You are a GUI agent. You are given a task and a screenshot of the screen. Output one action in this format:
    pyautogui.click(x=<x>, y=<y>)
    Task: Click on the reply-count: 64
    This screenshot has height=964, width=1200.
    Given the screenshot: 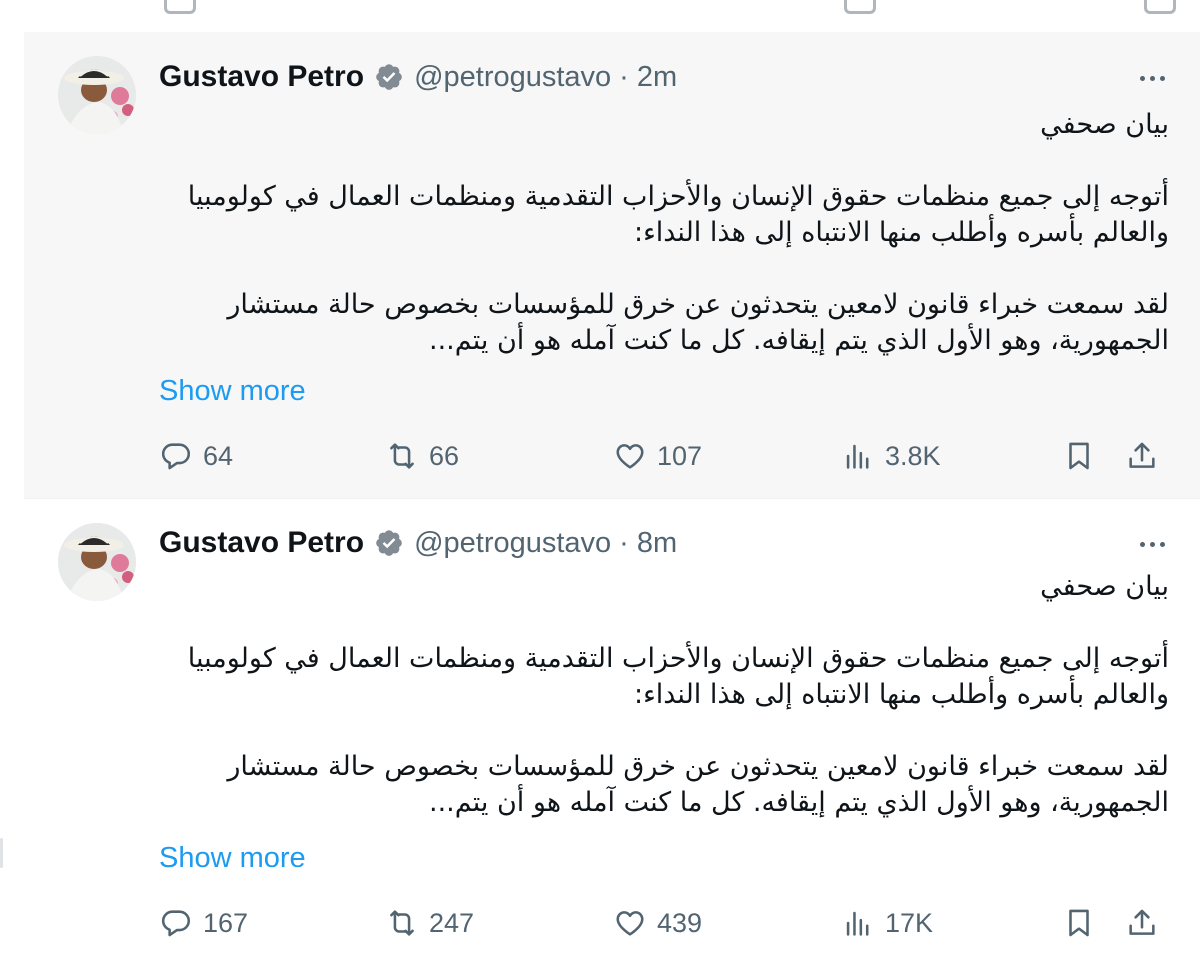 What is the action you would take?
    pyautogui.click(x=218, y=455)
    